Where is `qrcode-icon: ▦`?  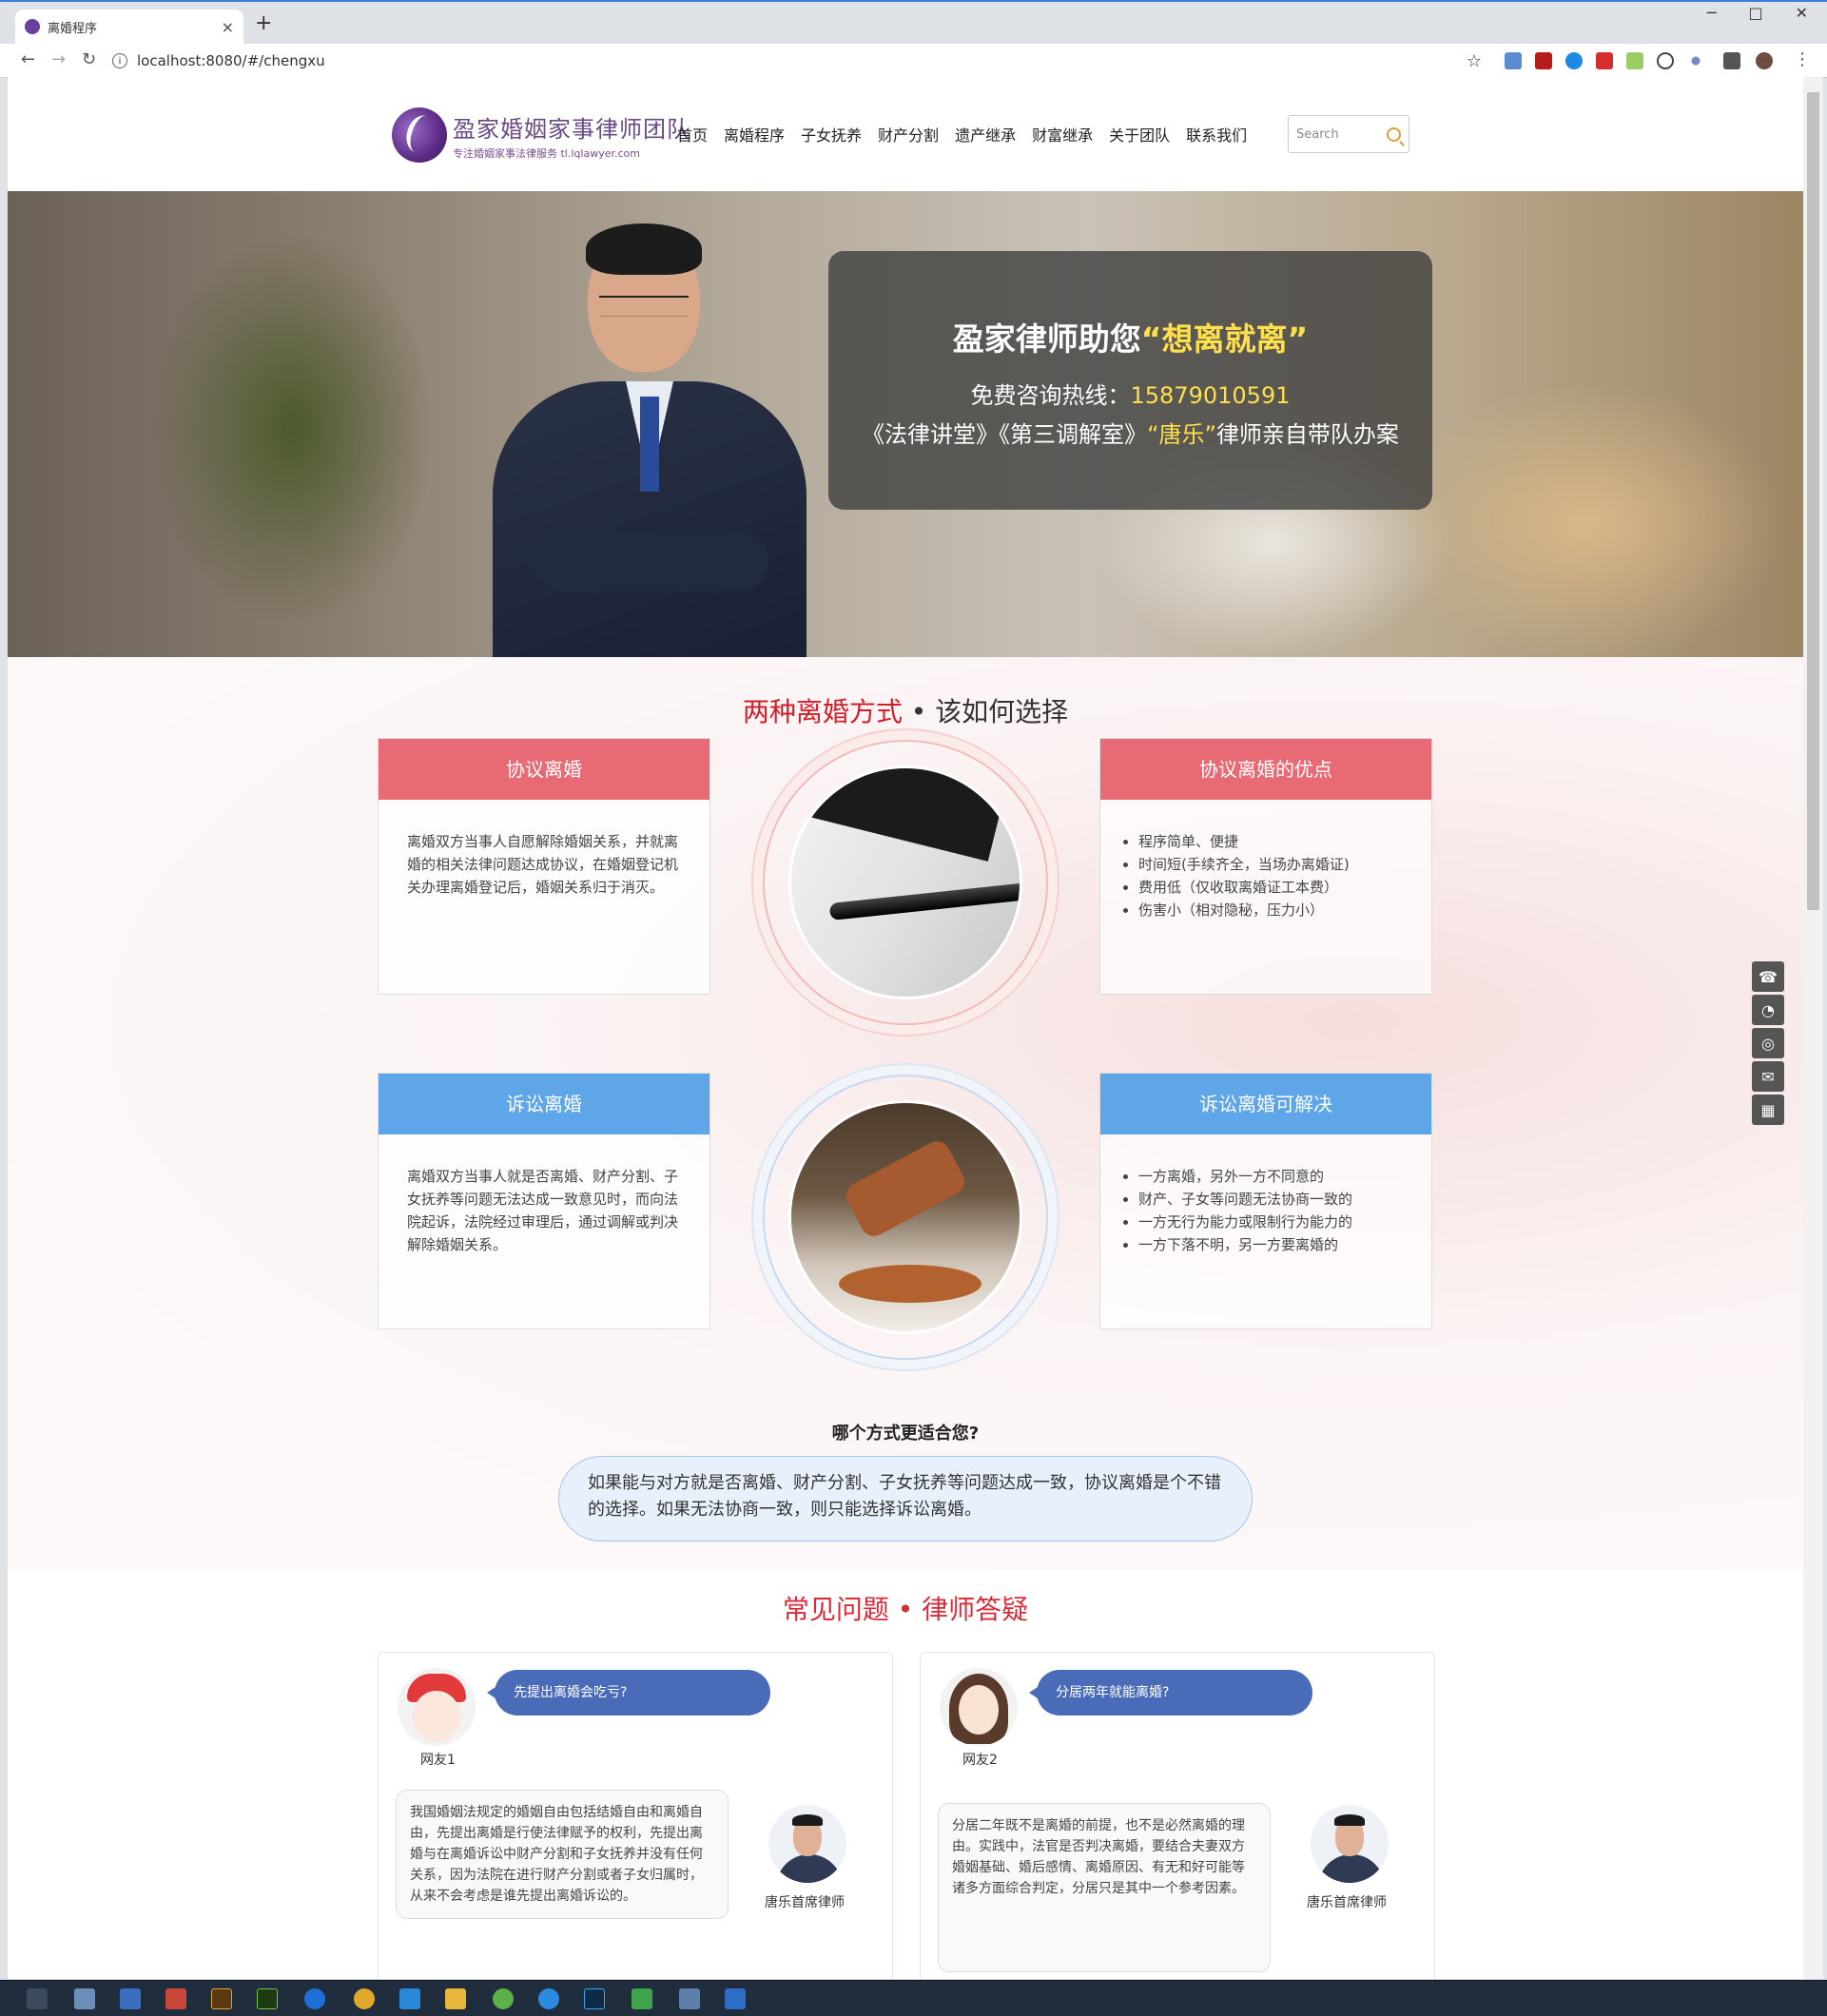 qrcode-icon: ▦ is located at coordinates (1768, 1110).